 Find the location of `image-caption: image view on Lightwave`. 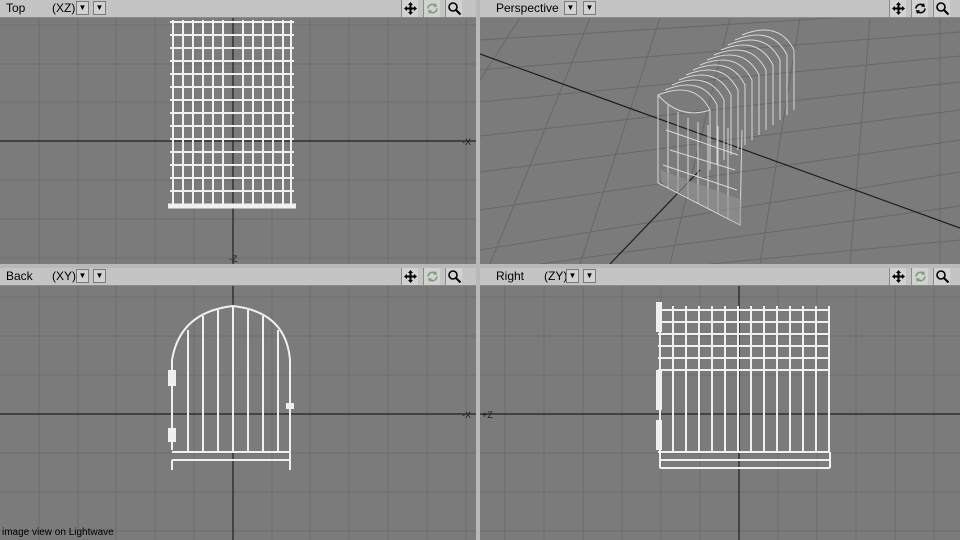

image-caption: image view on Lightwave is located at coordinates (58, 532).